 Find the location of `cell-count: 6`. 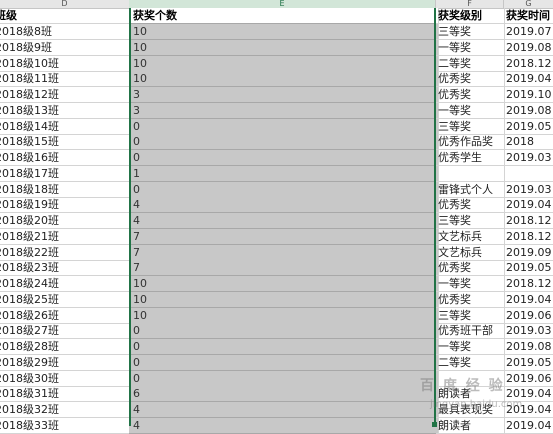

cell-count: 6 is located at coordinates (284, 394).